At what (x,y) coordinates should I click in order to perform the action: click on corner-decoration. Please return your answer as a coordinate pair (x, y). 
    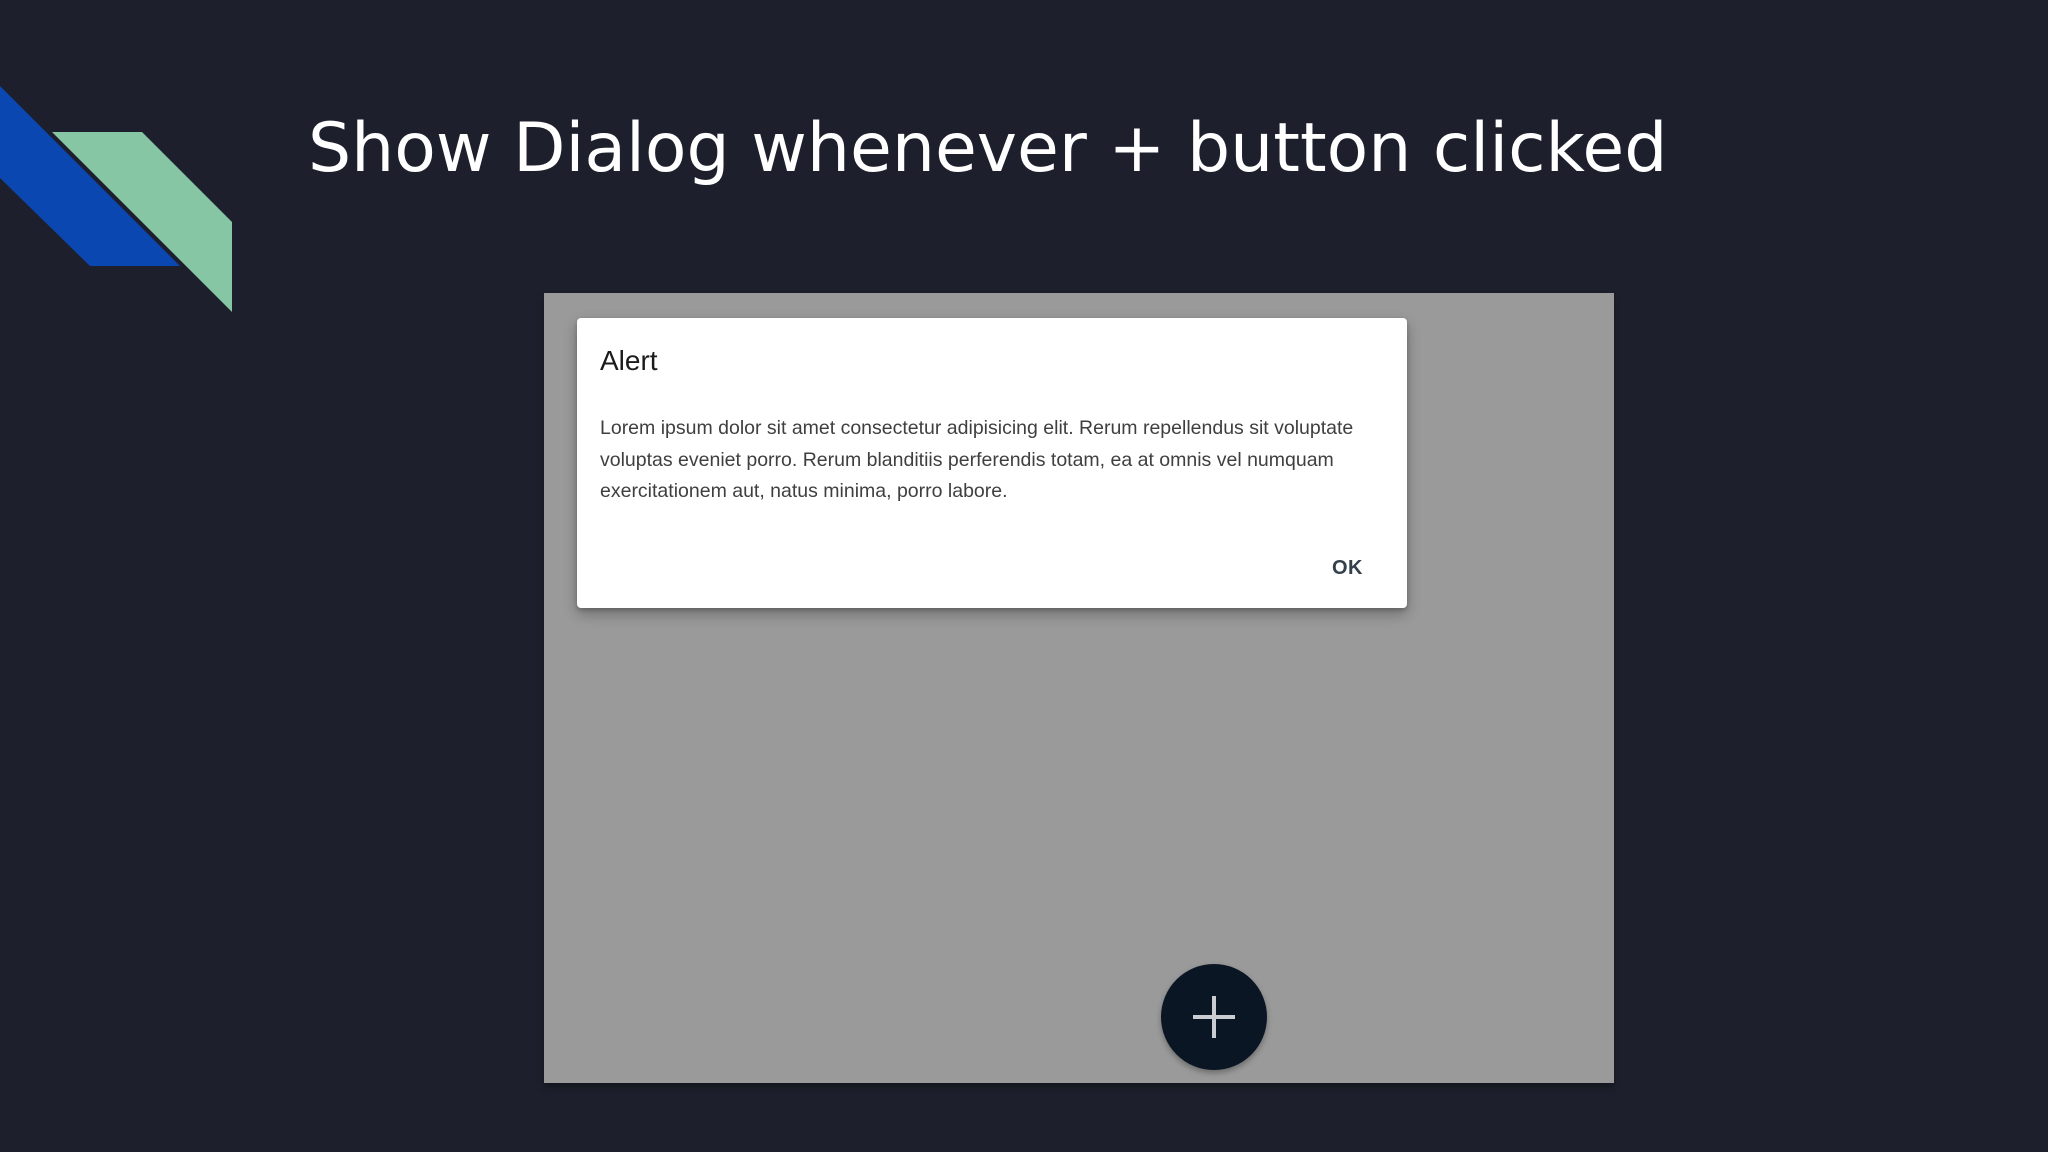
    Looking at the image, I should click on (116, 199).